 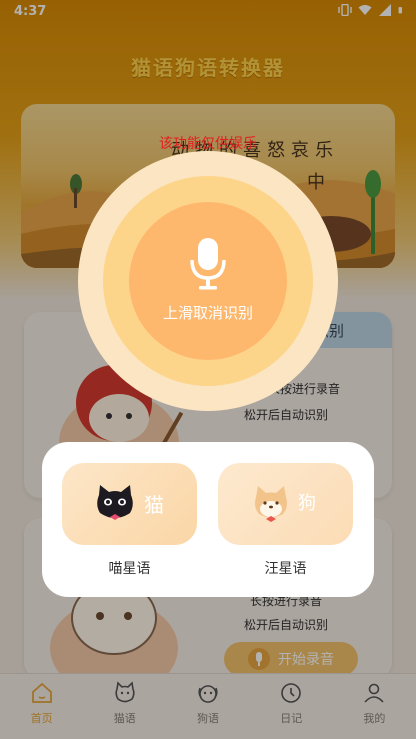 I want to click on cat-mode-char: 猫, so click(x=154, y=505).